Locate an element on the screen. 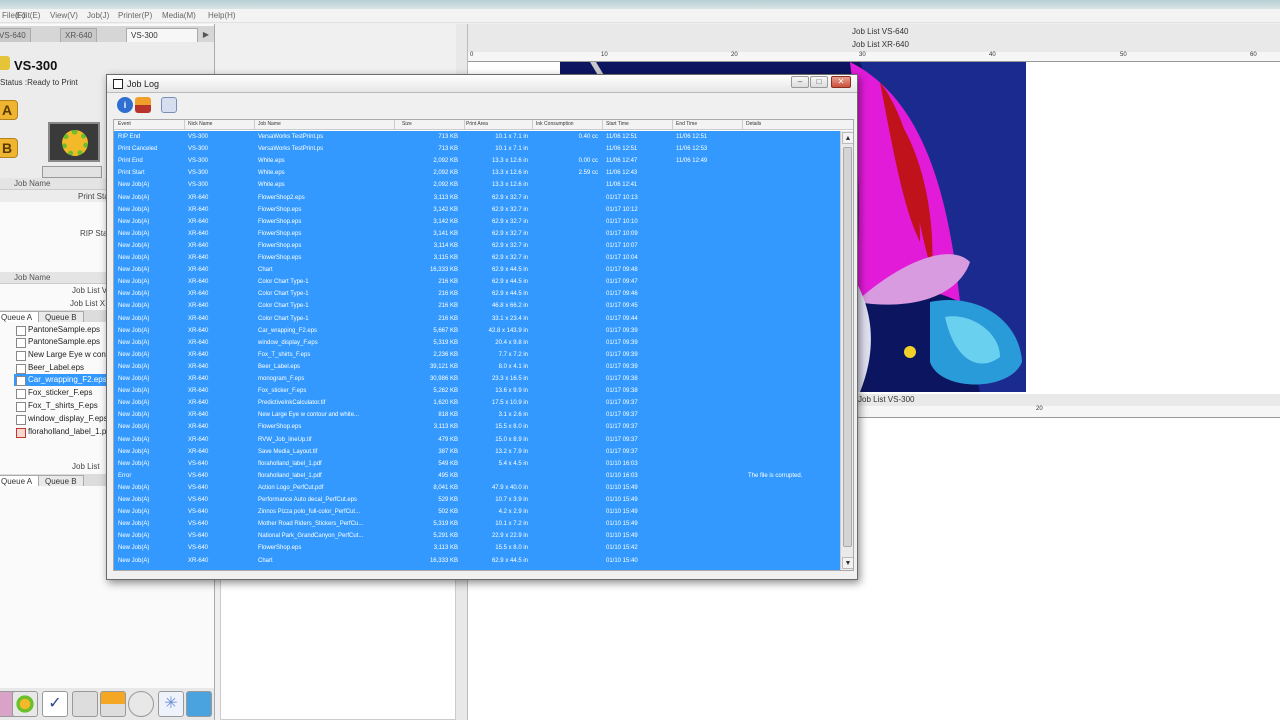 Image resolution: width=1280 pixels, height=720 pixels. printer-tab-vs300: VS-300 is located at coordinates (162, 35).